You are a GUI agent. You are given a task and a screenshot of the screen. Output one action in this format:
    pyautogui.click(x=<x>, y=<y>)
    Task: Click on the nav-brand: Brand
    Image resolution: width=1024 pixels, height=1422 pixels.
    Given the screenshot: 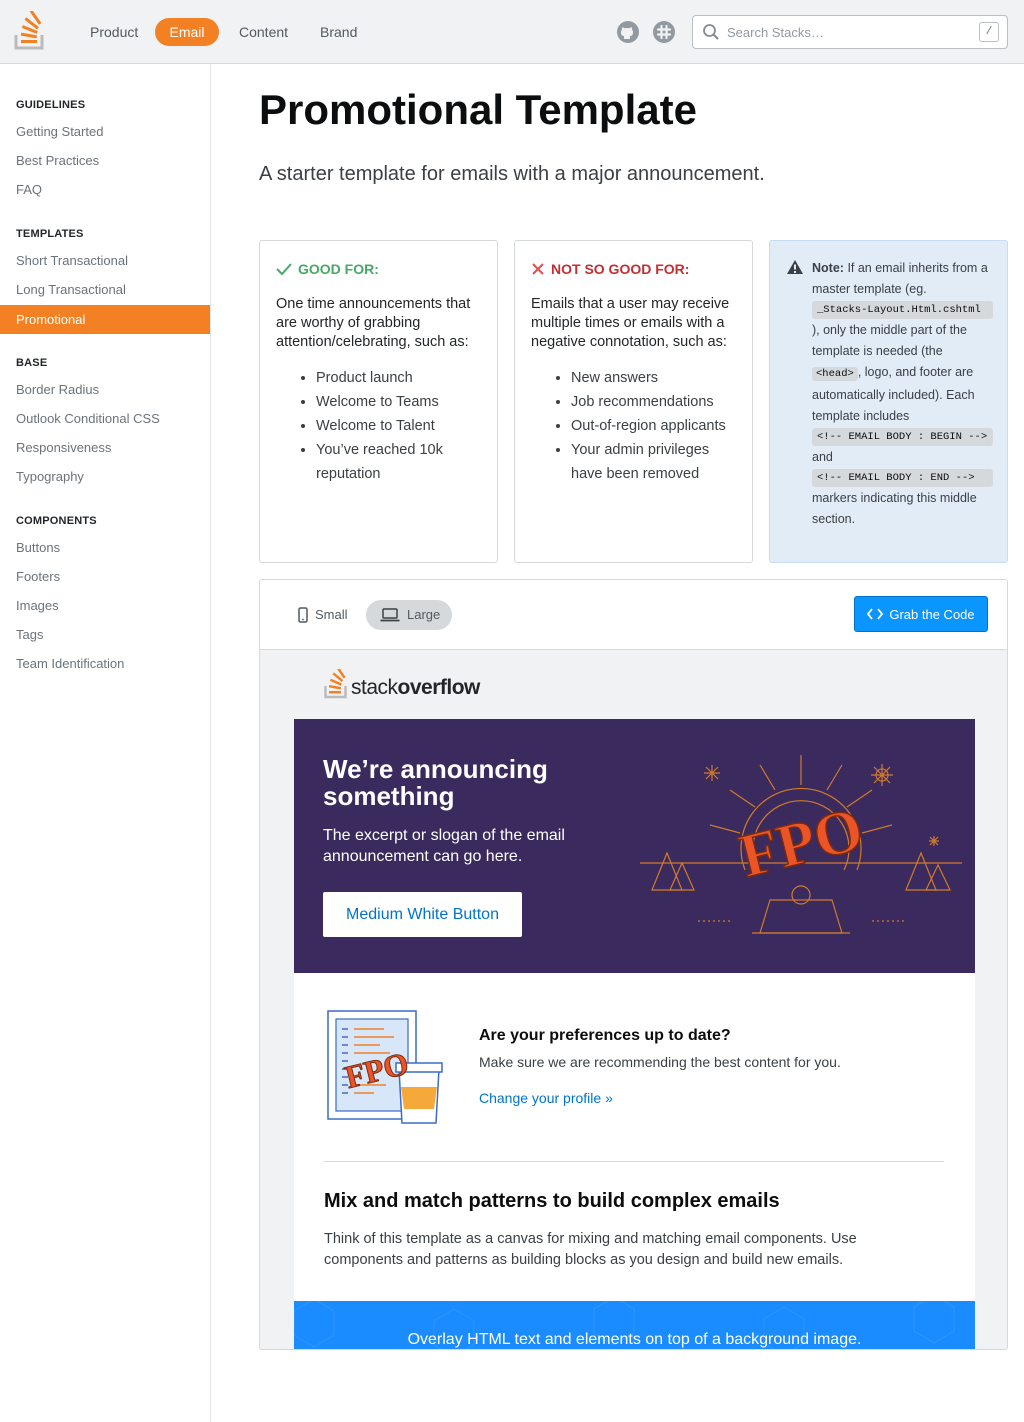 What is the action you would take?
    pyautogui.click(x=338, y=32)
    